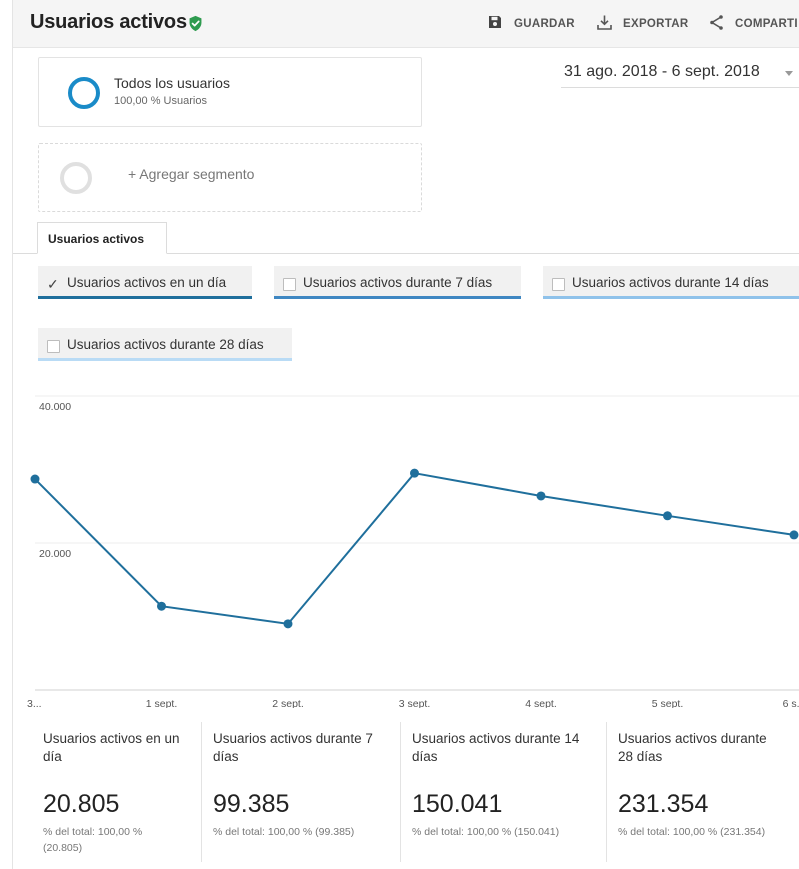 The image size is (799, 869). Describe the element at coordinates (496, 747) in the screenshot. I see `scorecard-name: Usuarios activos durante 14 días` at that location.